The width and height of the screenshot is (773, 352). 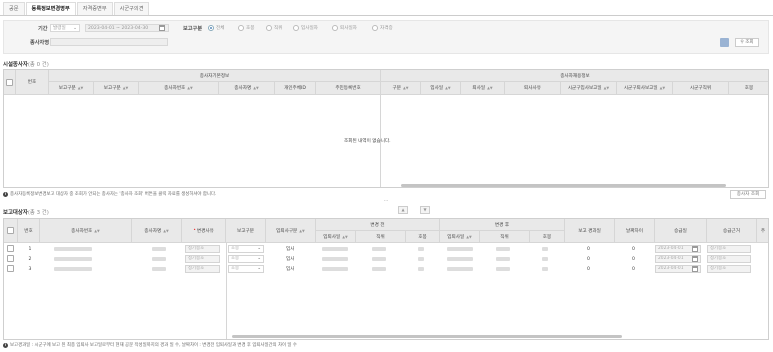 I want to click on worker-name-input, so click(x=109, y=42).